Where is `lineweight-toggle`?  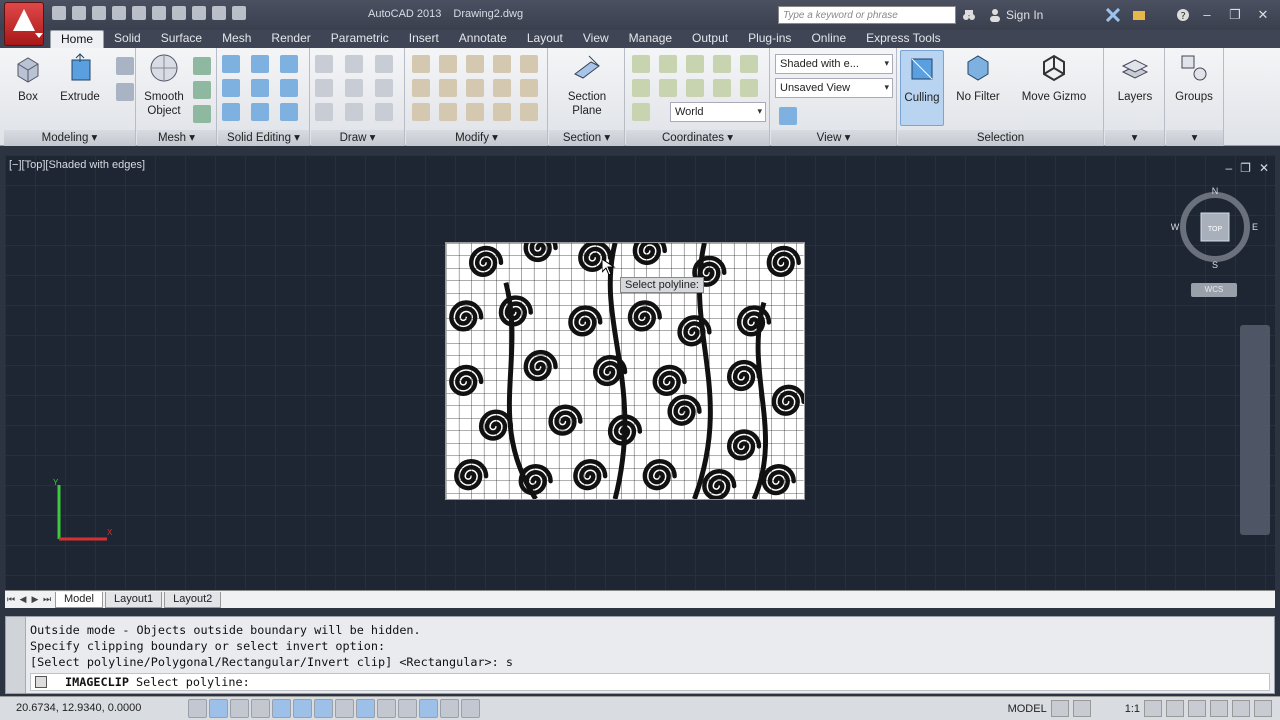 lineweight-toggle is located at coordinates (407, 708).